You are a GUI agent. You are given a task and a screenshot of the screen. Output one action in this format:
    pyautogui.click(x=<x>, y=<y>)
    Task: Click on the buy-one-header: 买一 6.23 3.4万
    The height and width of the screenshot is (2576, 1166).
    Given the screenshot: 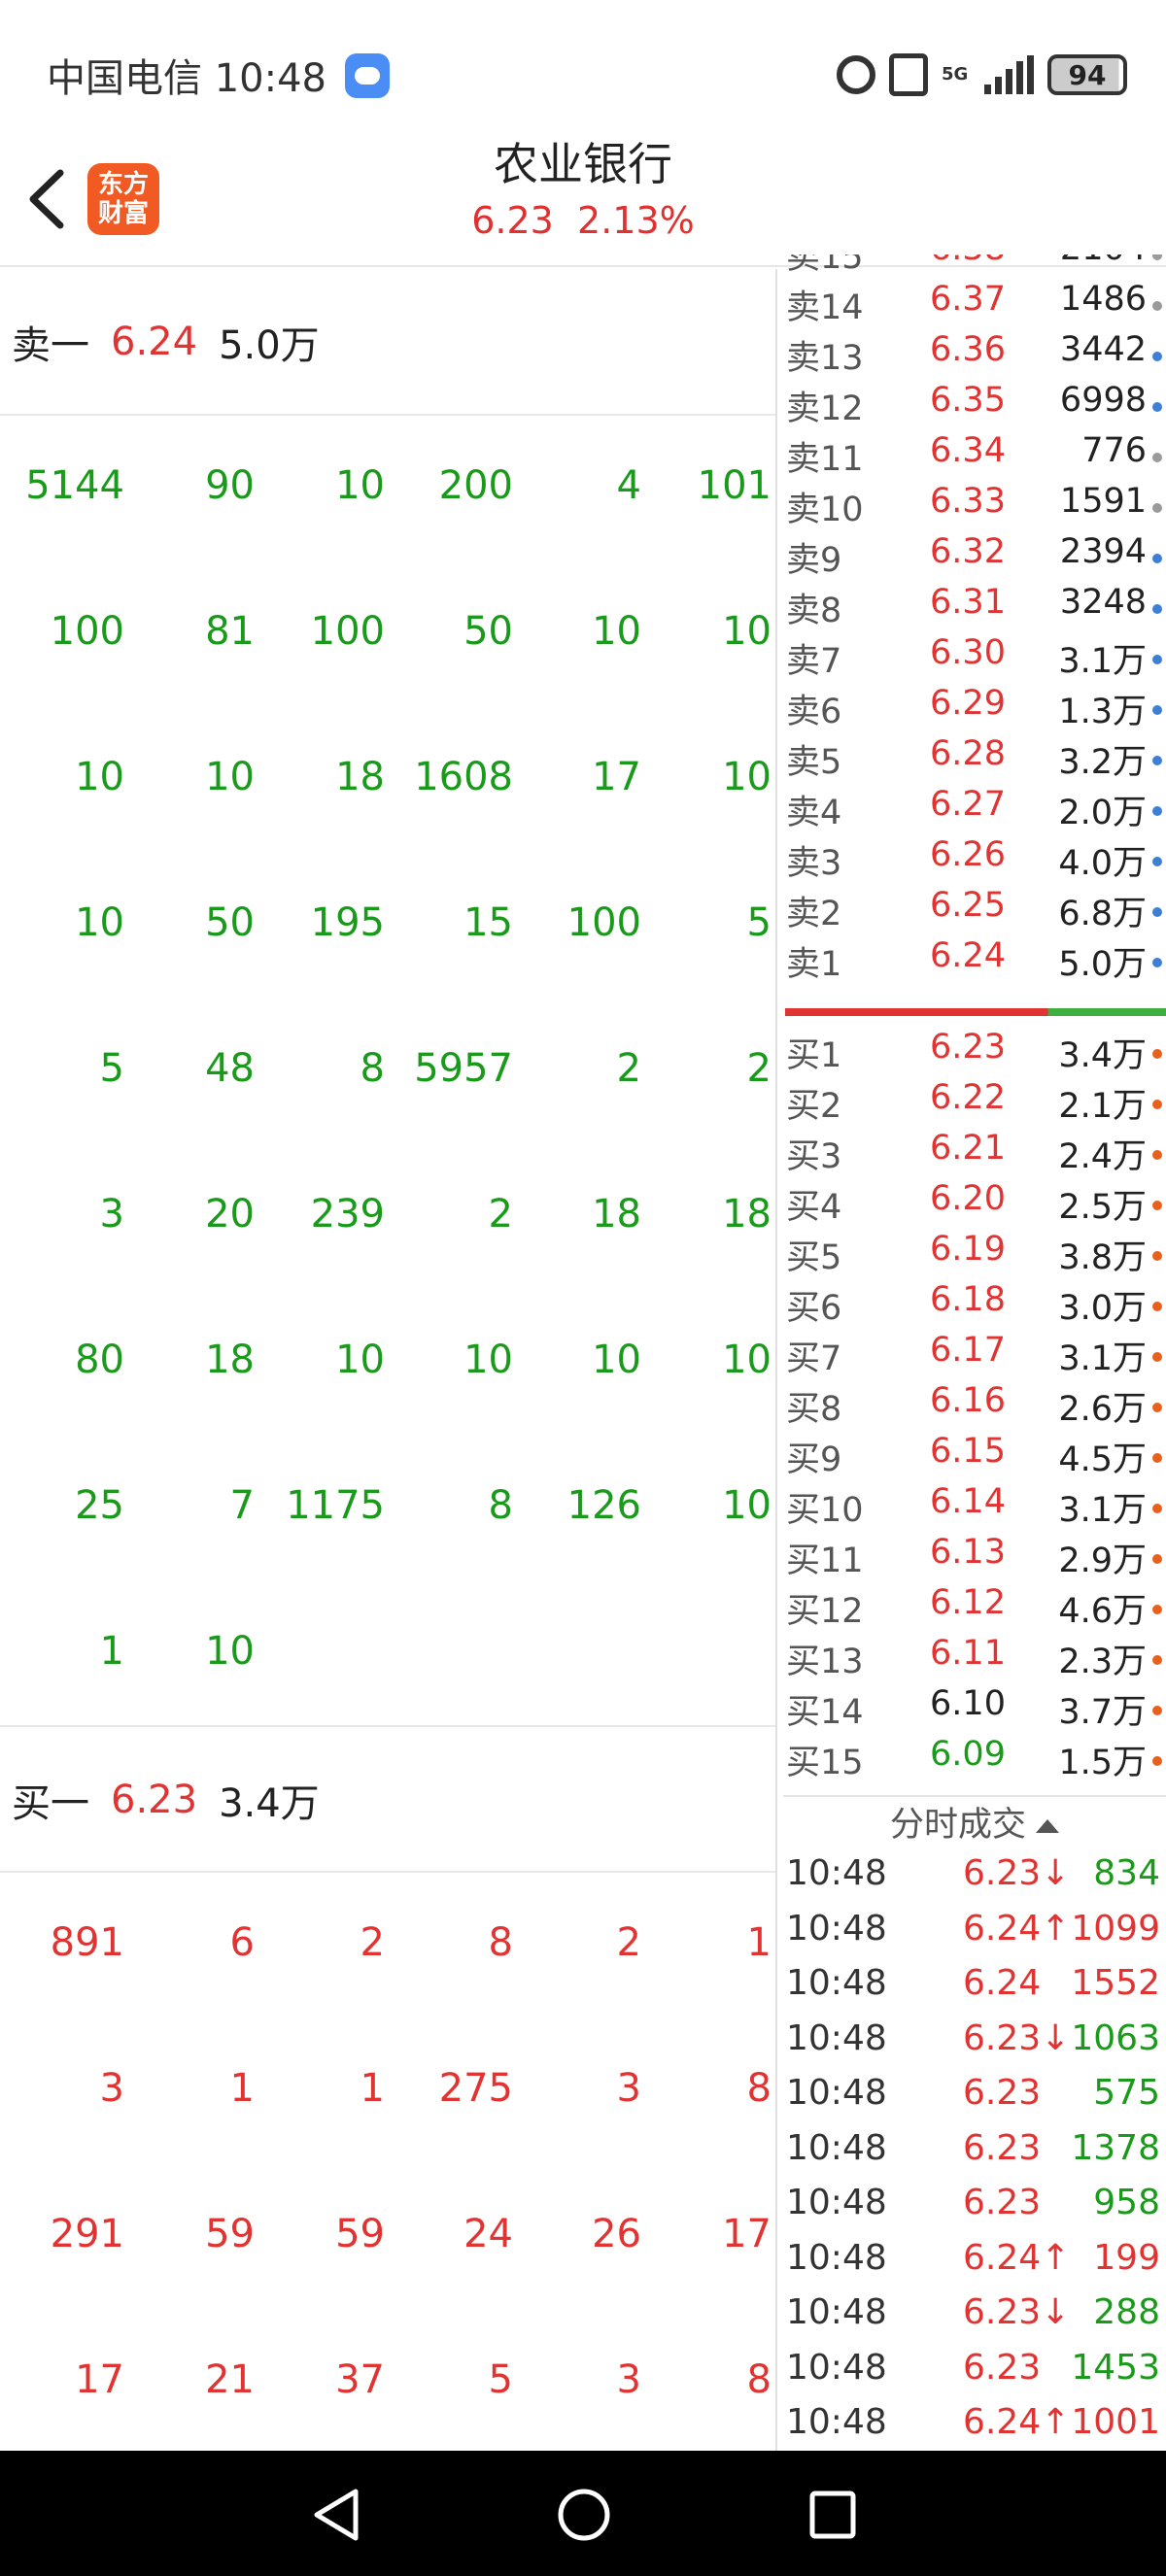 What is the action you would take?
    pyautogui.click(x=387, y=1800)
    